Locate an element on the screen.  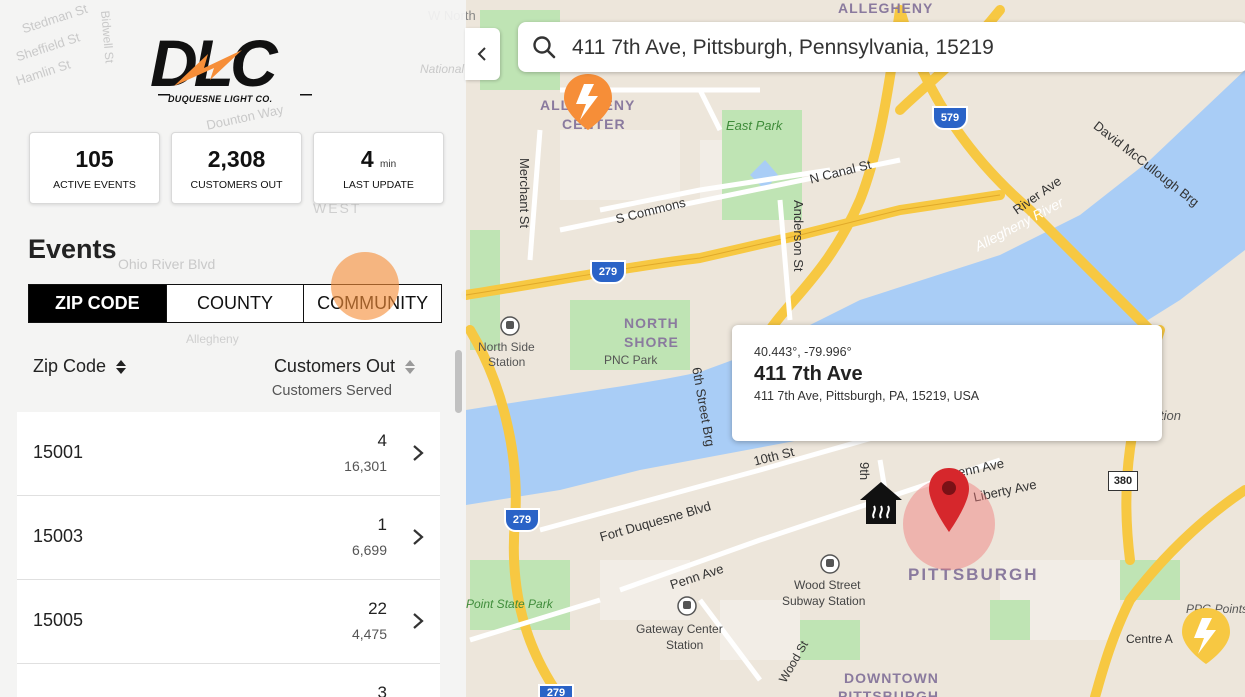
row-zip: 15001 is located at coordinates (58, 452).